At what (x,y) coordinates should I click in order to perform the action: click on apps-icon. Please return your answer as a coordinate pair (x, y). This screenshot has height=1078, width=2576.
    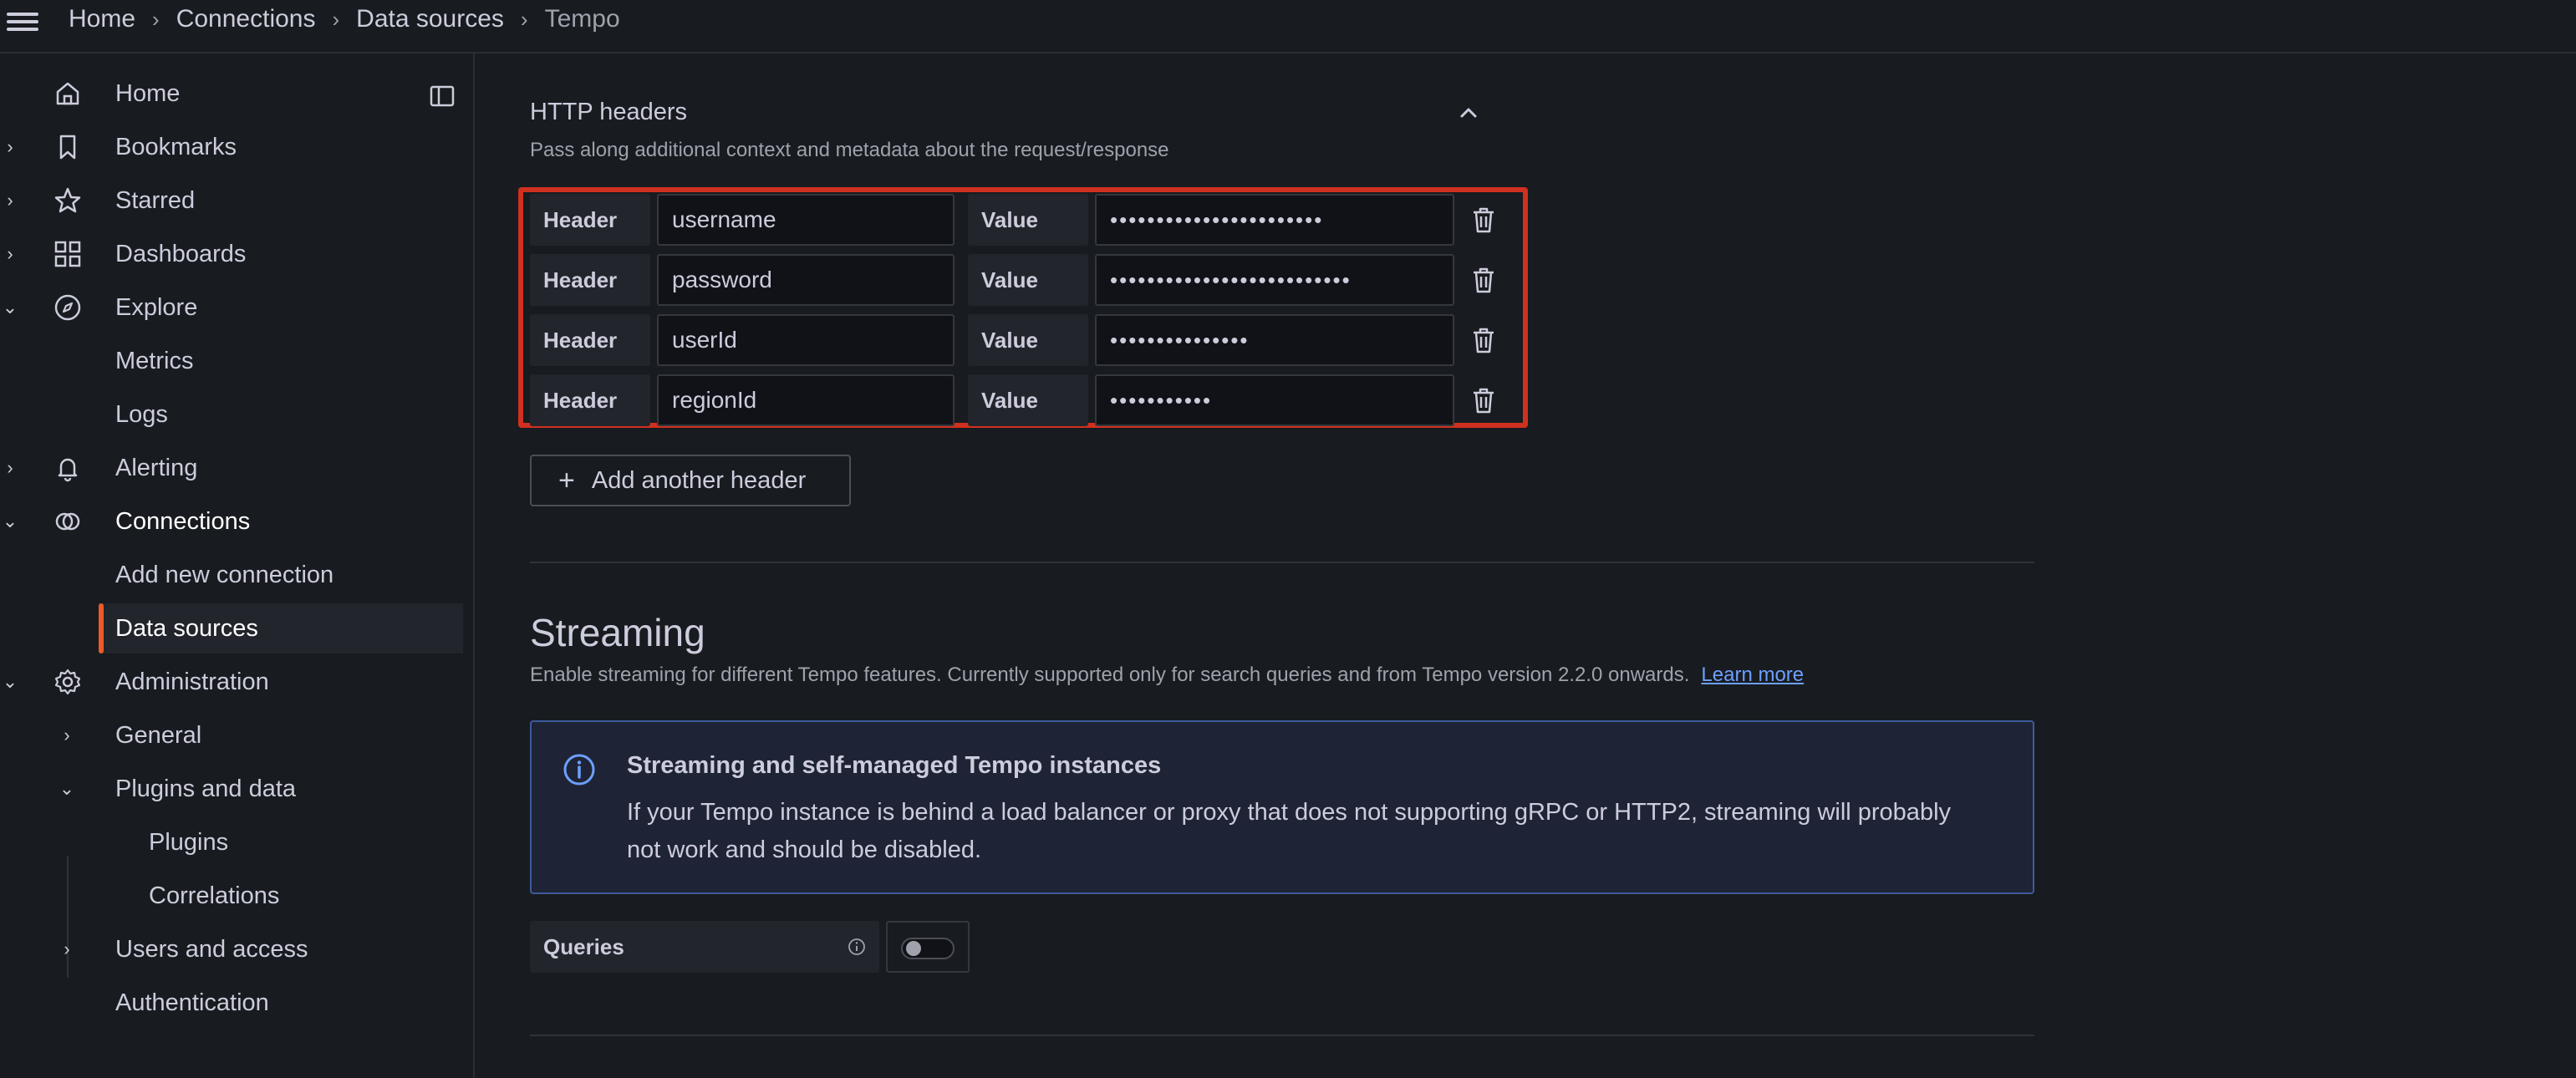
    Looking at the image, I should click on (67, 254).